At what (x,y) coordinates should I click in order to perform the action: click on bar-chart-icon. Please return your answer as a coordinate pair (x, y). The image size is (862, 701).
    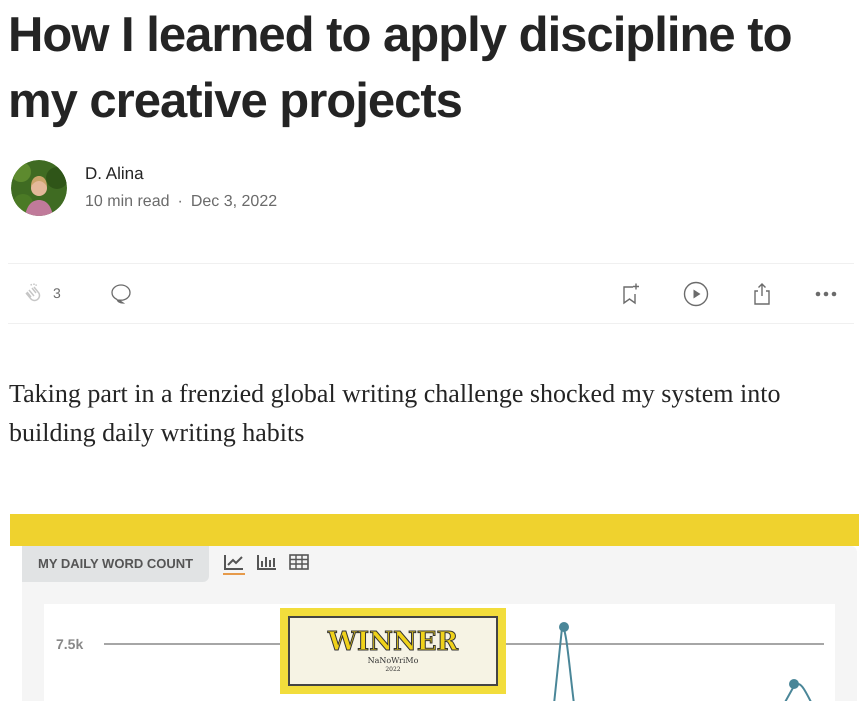
    Looking at the image, I should click on (267, 561).